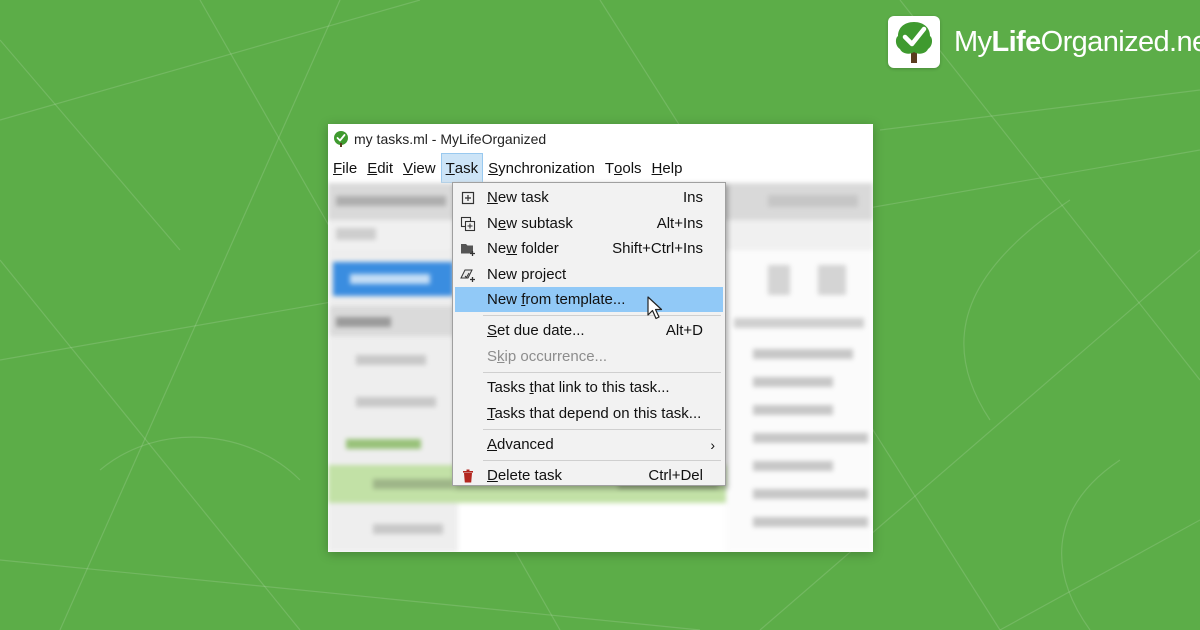 The height and width of the screenshot is (630, 1200). I want to click on menu-item-set-due-date: Set due date... Alt+D, so click(589, 330).